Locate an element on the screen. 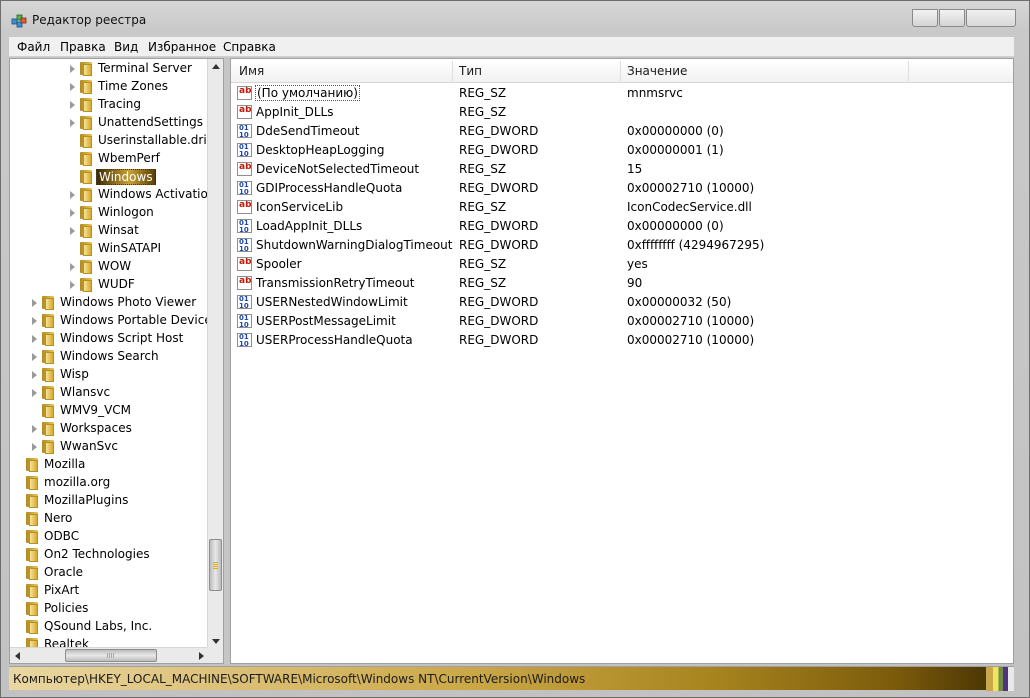 The image size is (1030, 698). tree-item: WUDF is located at coordinates (109, 285).